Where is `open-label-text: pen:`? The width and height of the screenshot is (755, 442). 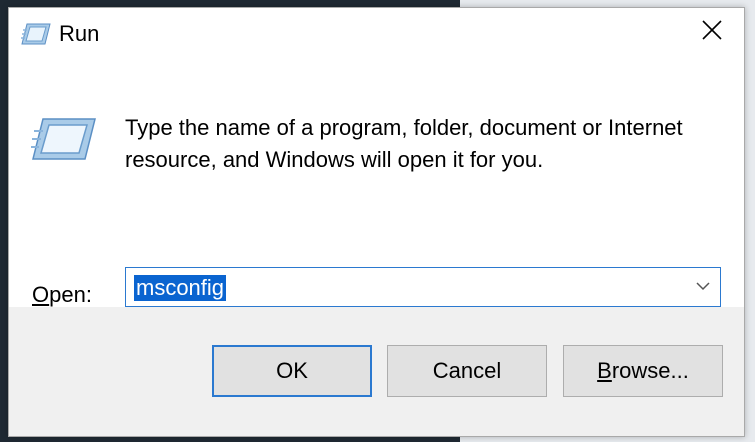 open-label-text: pen: is located at coordinates (70, 294).